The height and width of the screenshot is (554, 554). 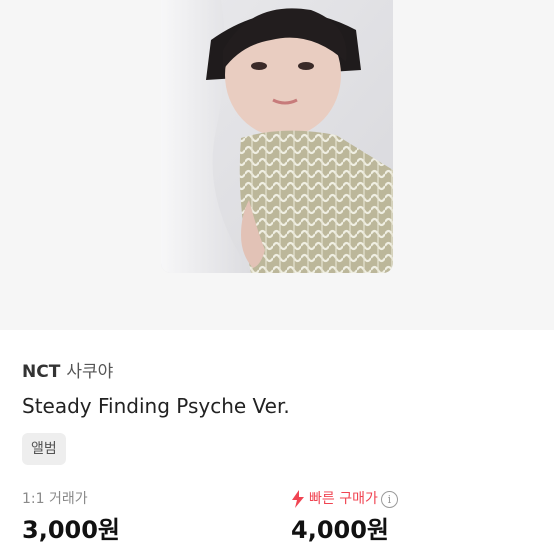 What do you see at coordinates (55, 499) in the screenshot?
I see `trade-price-label: 1:1 거래가` at bounding box center [55, 499].